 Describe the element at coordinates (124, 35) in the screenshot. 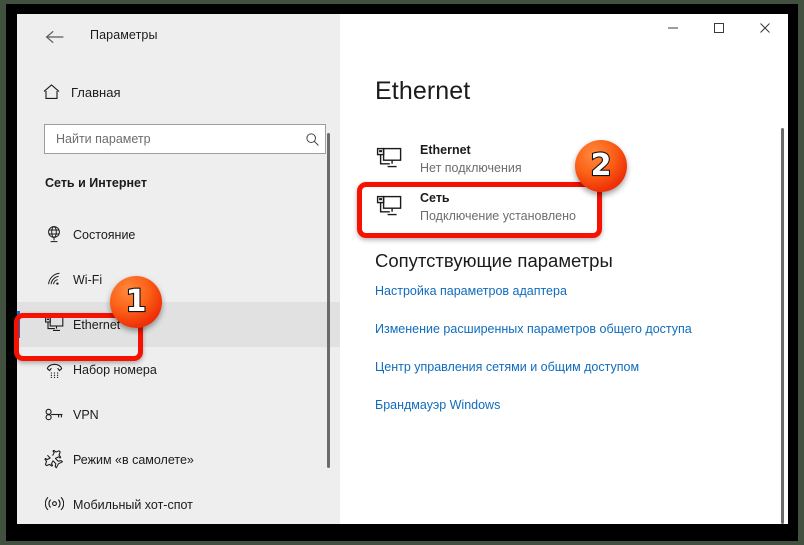

I see `window-title: Параметры` at that location.